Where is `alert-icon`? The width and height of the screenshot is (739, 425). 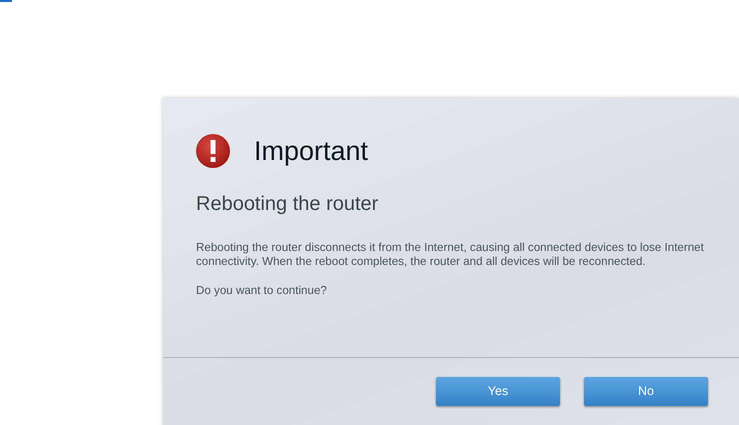 alert-icon is located at coordinates (213, 151).